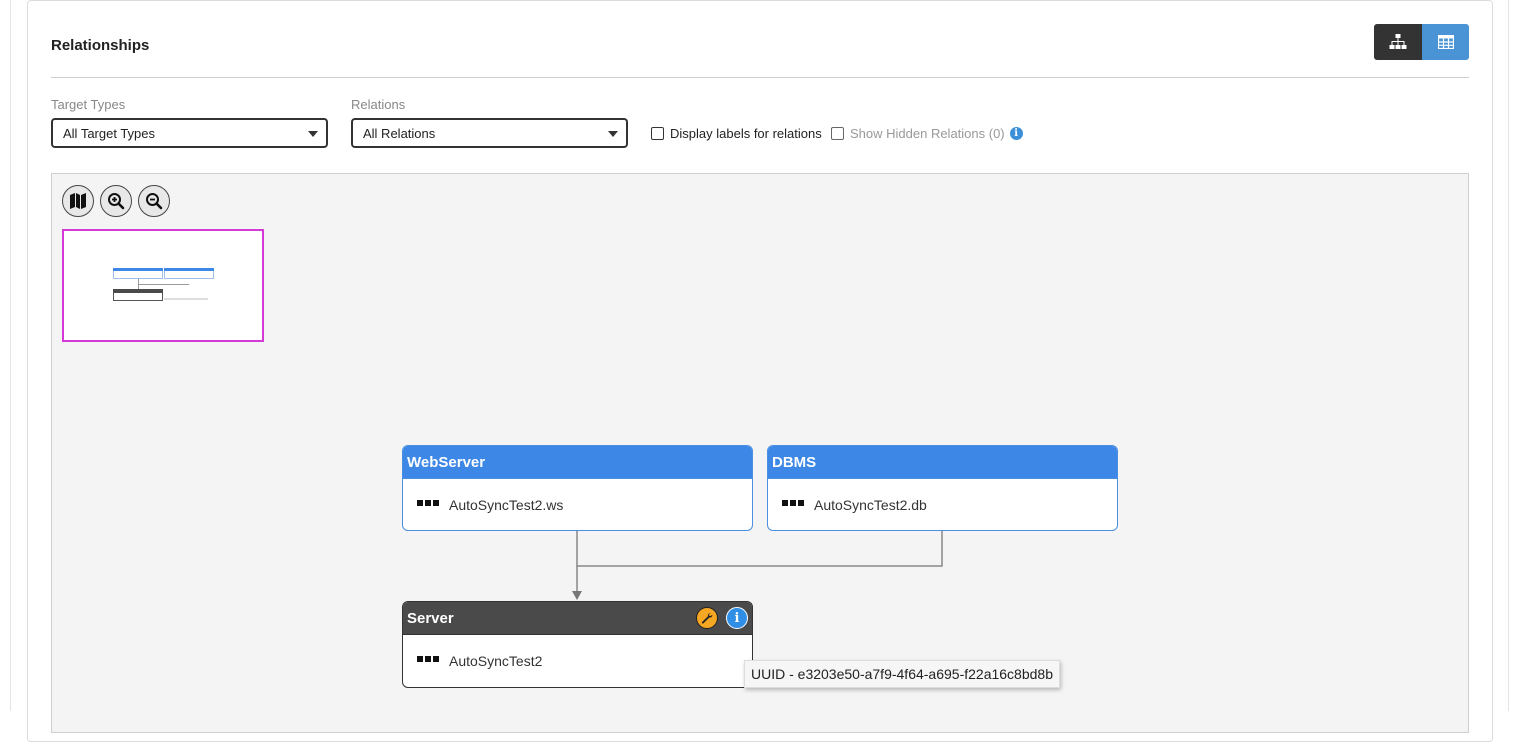 Image resolution: width=1514 pixels, height=742 pixels. I want to click on node-name: AutoSyncTest2.ws, so click(506, 505).